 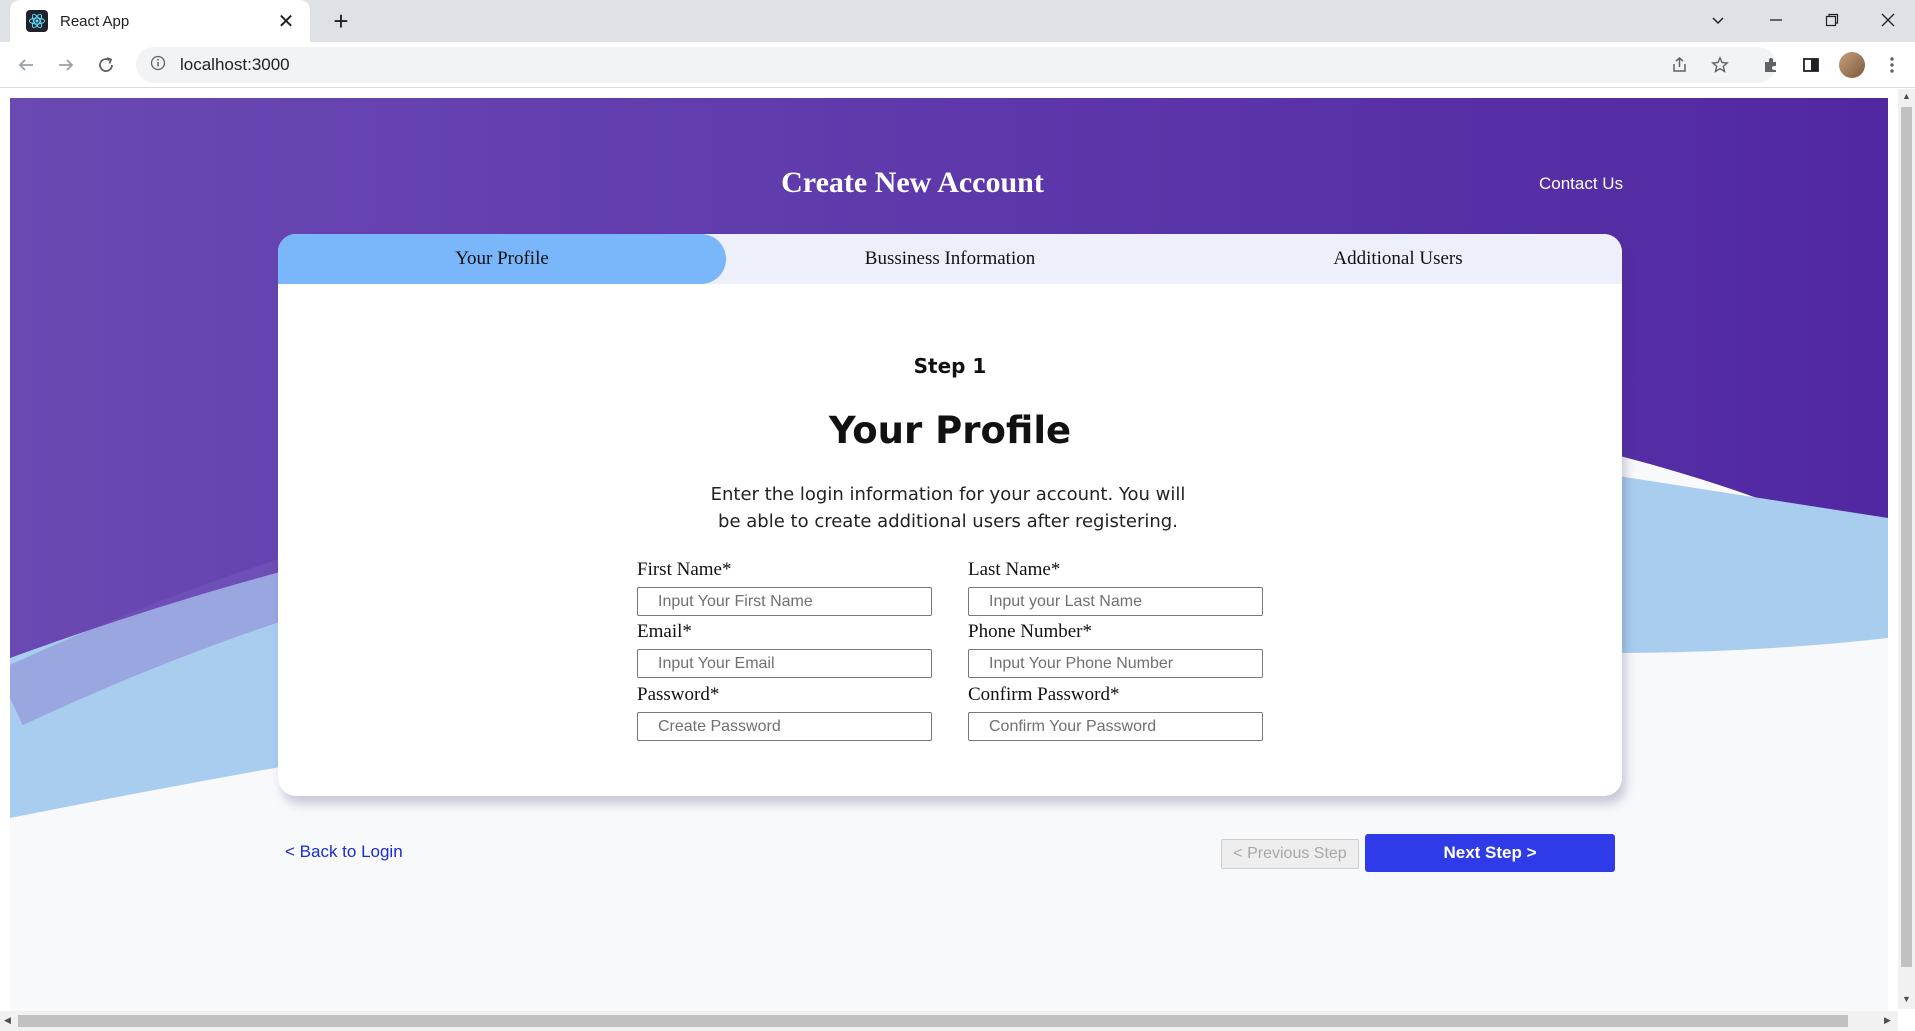 I want to click on minimize-icon, so click(x=1776, y=20).